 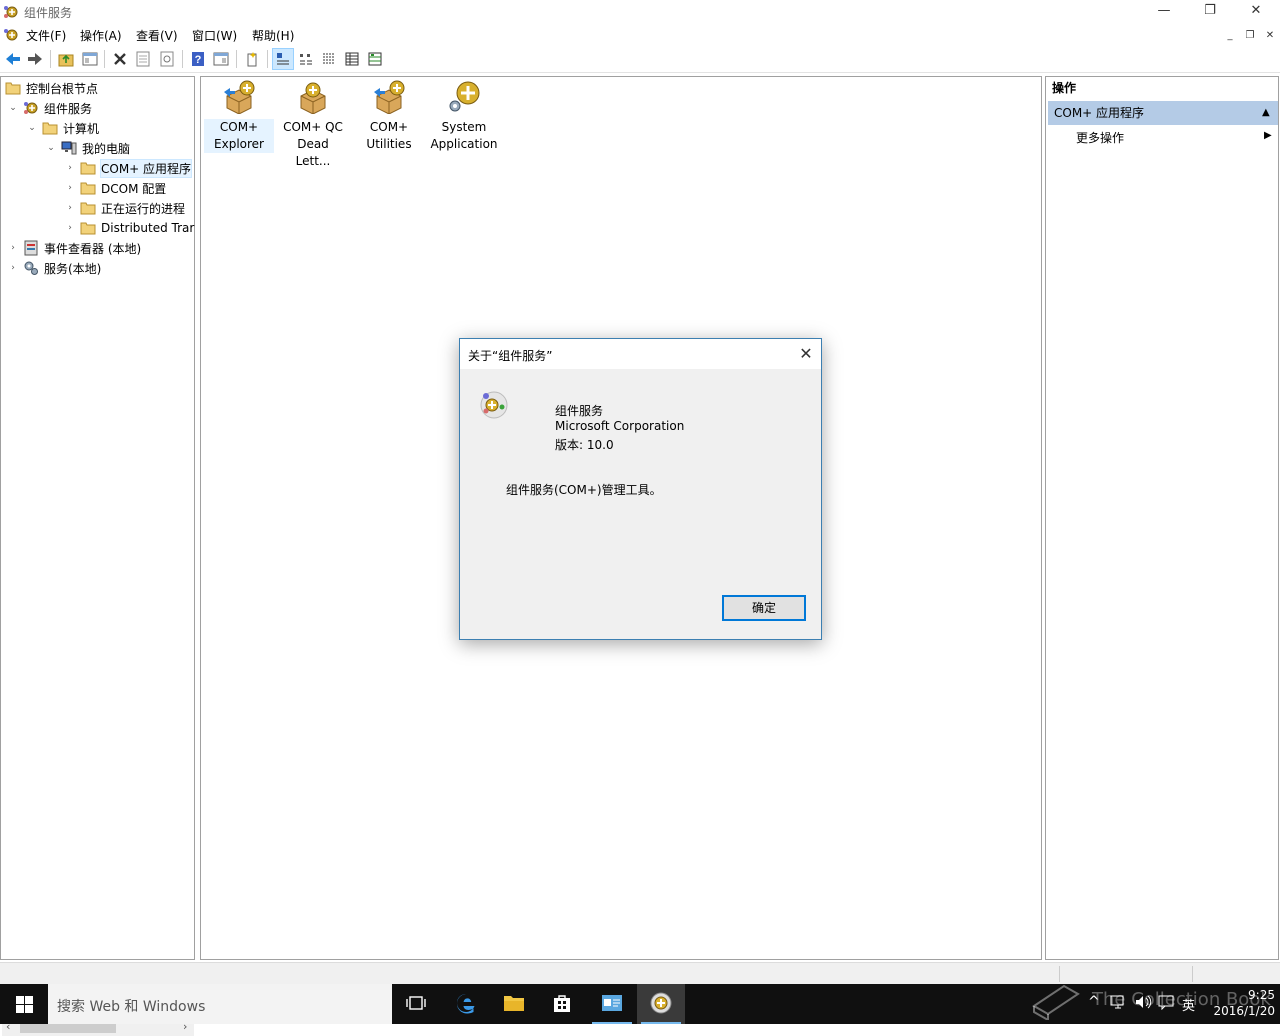 I want to click on dialog-product-name: 组件服务, so click(x=579, y=411).